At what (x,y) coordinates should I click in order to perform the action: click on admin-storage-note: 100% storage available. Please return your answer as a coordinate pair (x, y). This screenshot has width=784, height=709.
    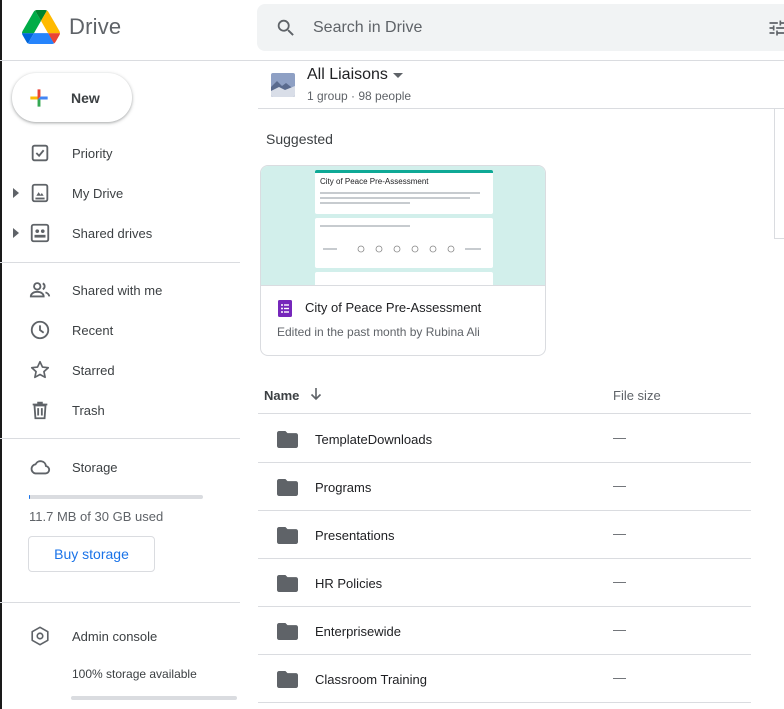
    Looking at the image, I should click on (134, 674).